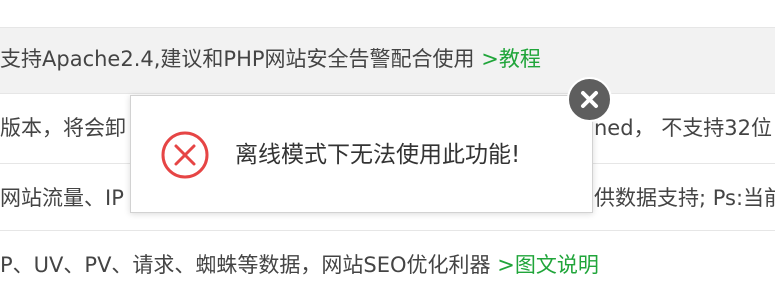 The image size is (775, 292). Describe the element at coordinates (684, 198) in the screenshot. I see `plugin-description-right: 供数据支持; Ps:当前` at that location.